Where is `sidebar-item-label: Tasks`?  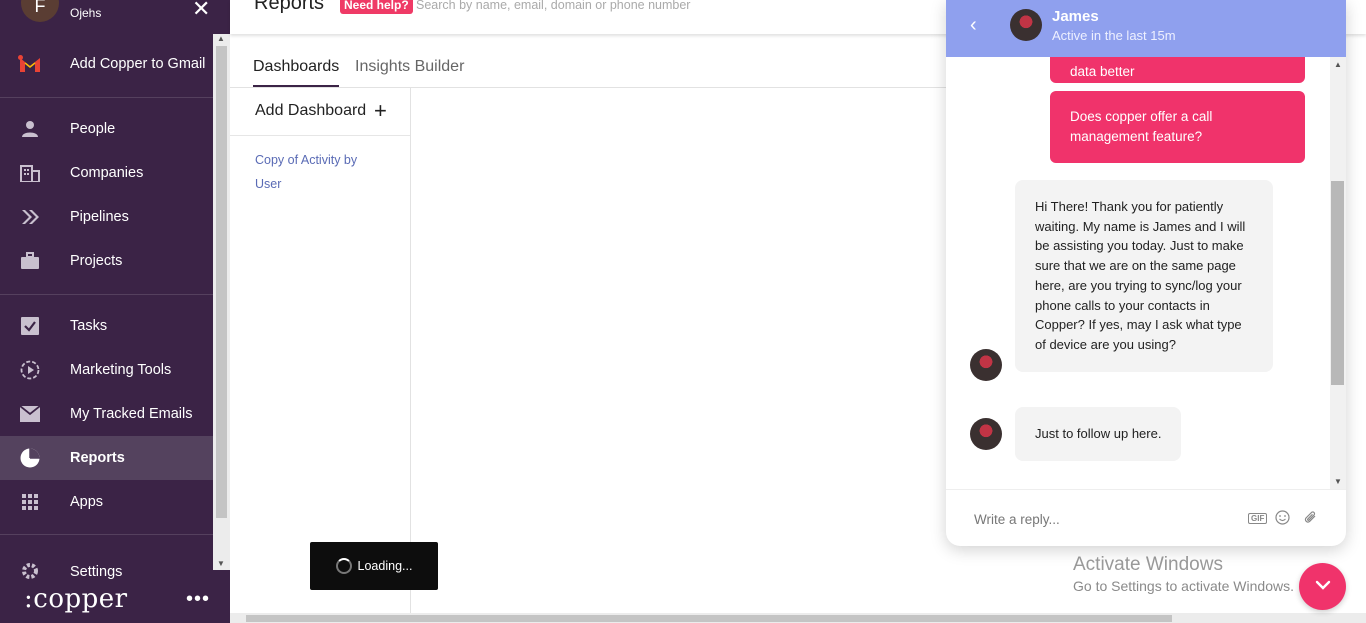 sidebar-item-label: Tasks is located at coordinates (89, 326).